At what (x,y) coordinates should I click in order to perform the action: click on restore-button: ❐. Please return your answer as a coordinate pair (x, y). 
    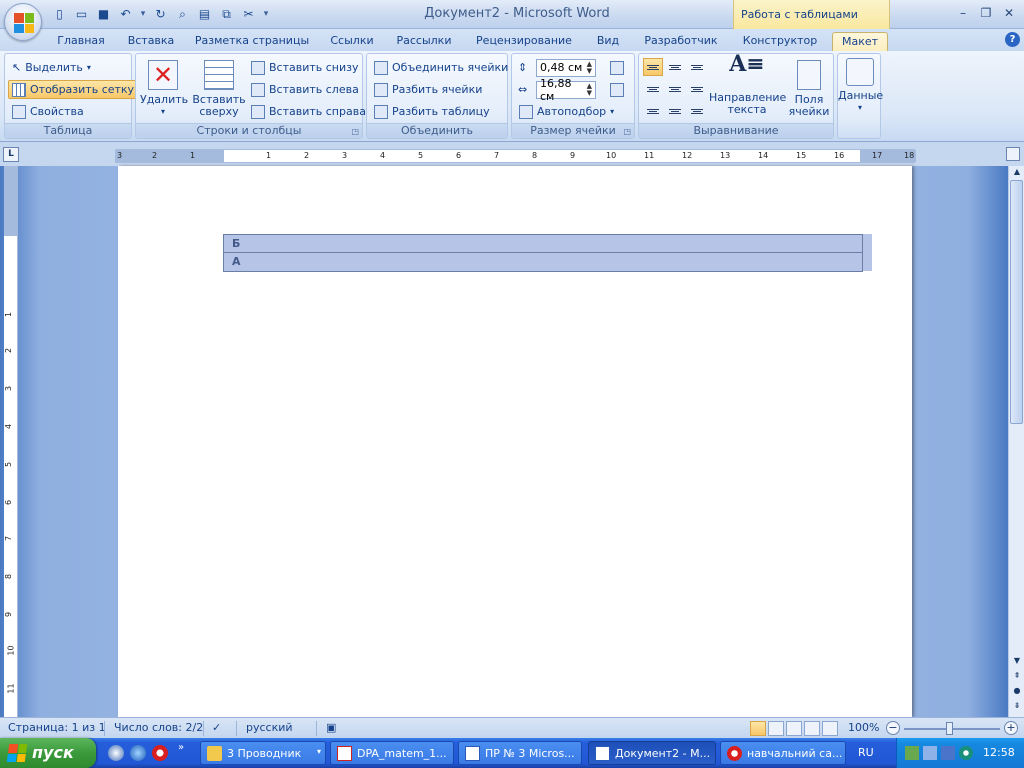
    Looking at the image, I should click on (986, 13).